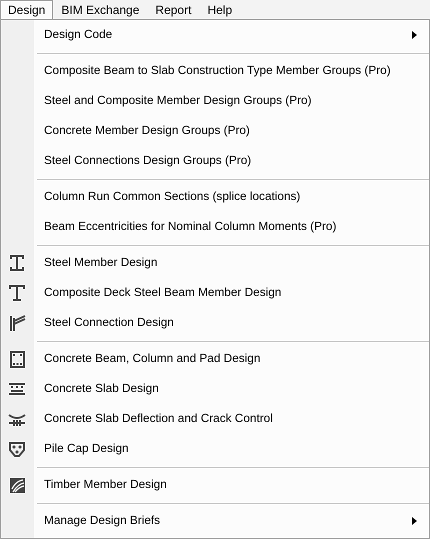 This screenshot has width=430, height=539. What do you see at coordinates (215, 323) in the screenshot?
I see `menu-item: Steel Connection Design` at bounding box center [215, 323].